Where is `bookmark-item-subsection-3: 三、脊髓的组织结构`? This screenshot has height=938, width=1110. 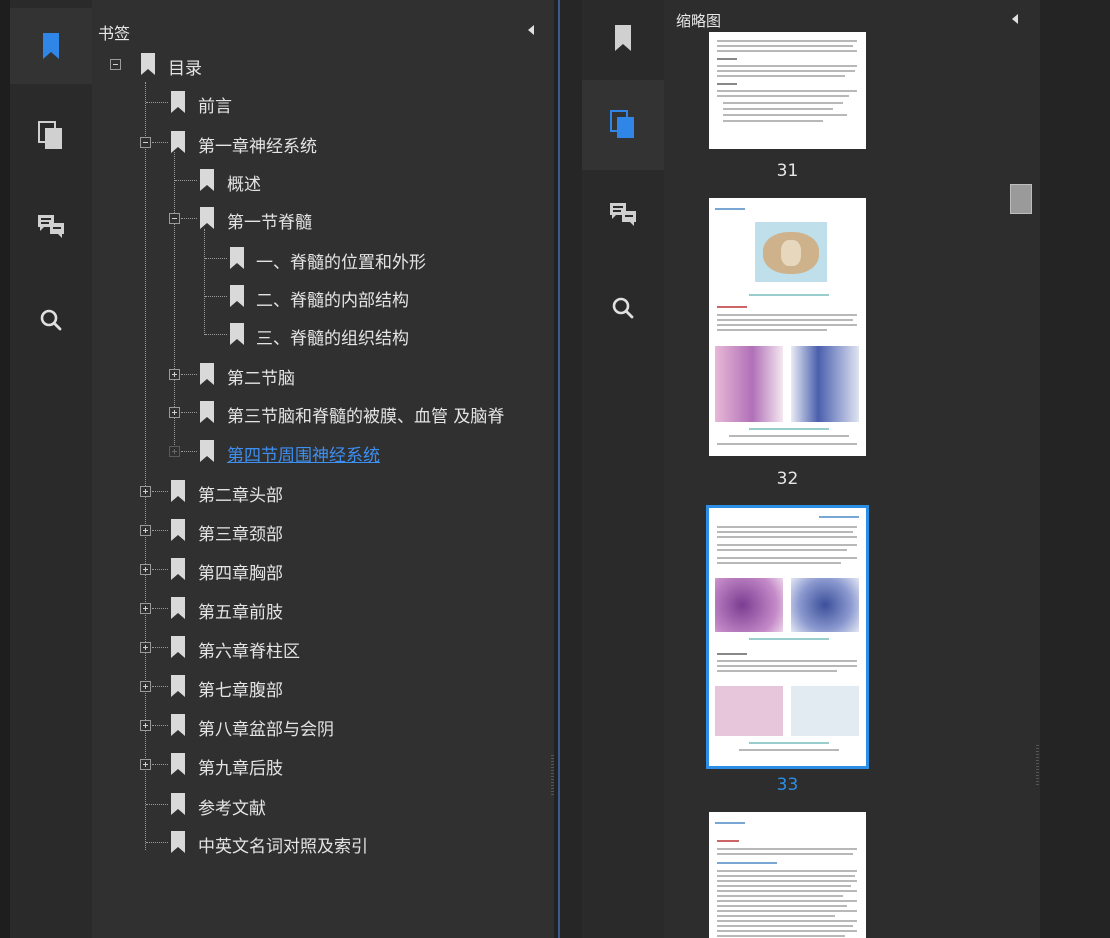
bookmark-item-subsection-3: 三、脊髓的组织结构 is located at coordinates (332, 336).